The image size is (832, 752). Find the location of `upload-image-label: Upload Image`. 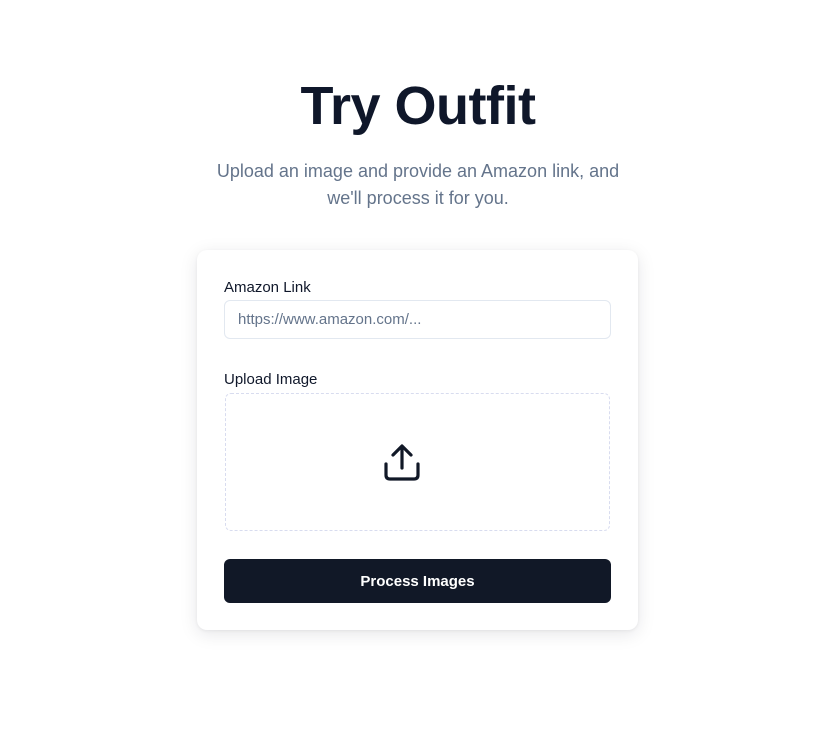

upload-image-label: Upload Image is located at coordinates (271, 379).